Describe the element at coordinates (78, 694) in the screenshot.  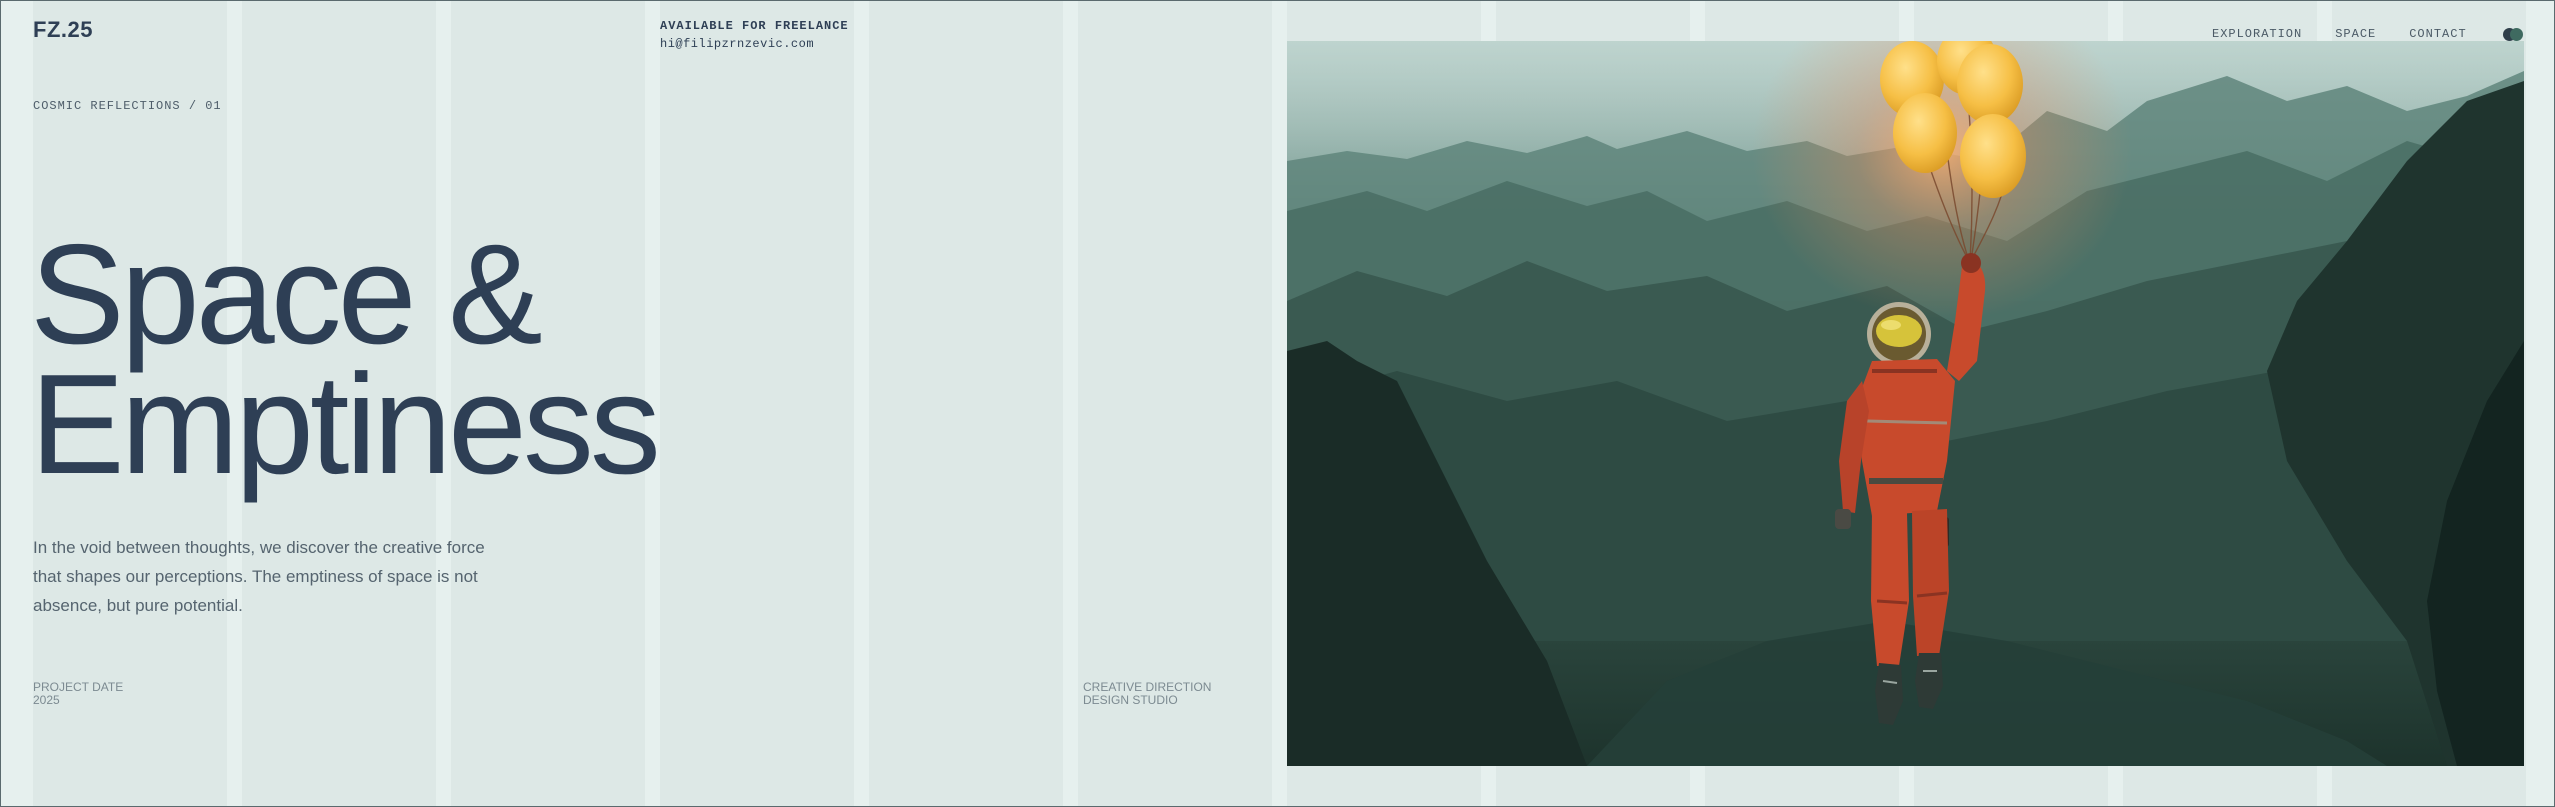
I see `project-date: PROJECT DATE 2025` at that location.